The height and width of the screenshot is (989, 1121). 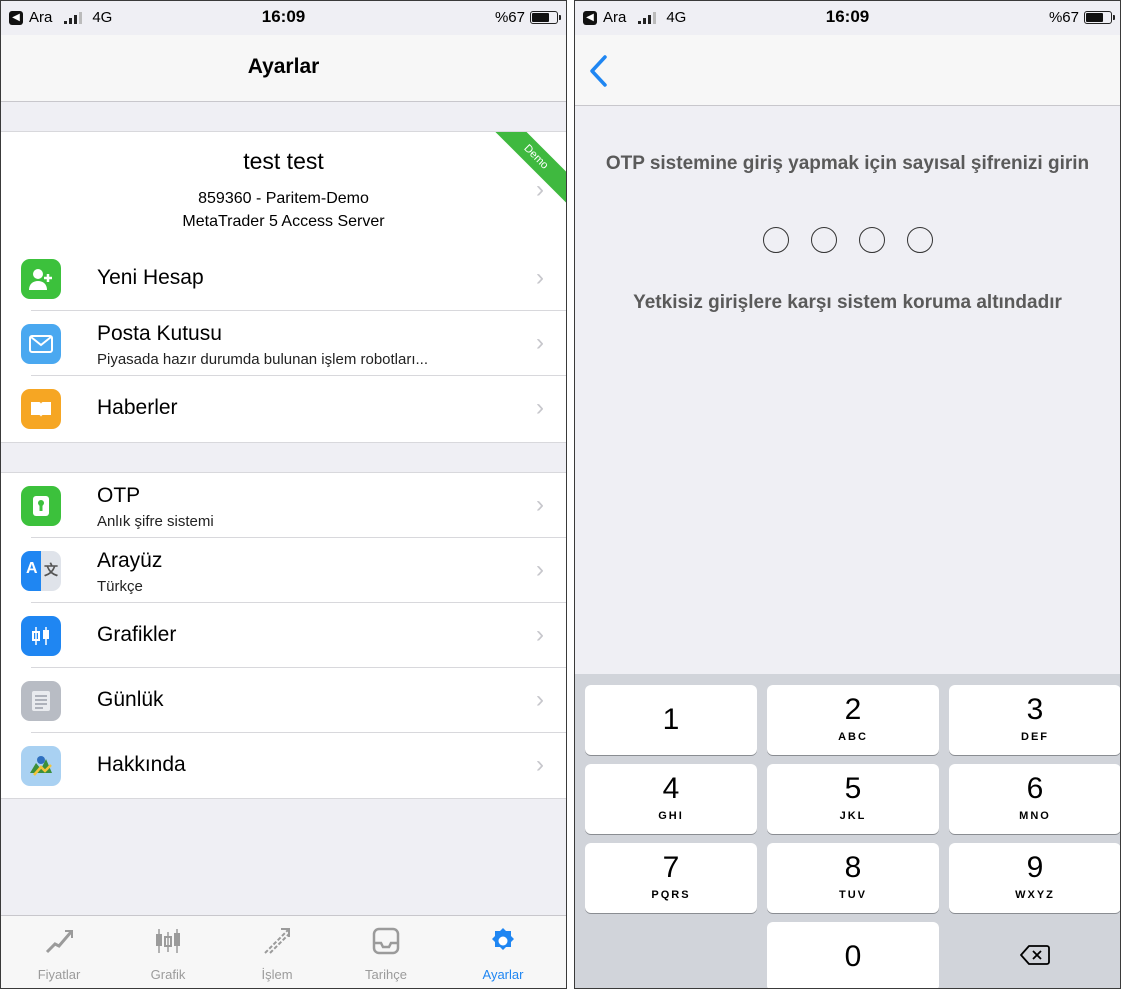 I want to click on tab-quotes: Fiyatlar, so click(x=59, y=952).